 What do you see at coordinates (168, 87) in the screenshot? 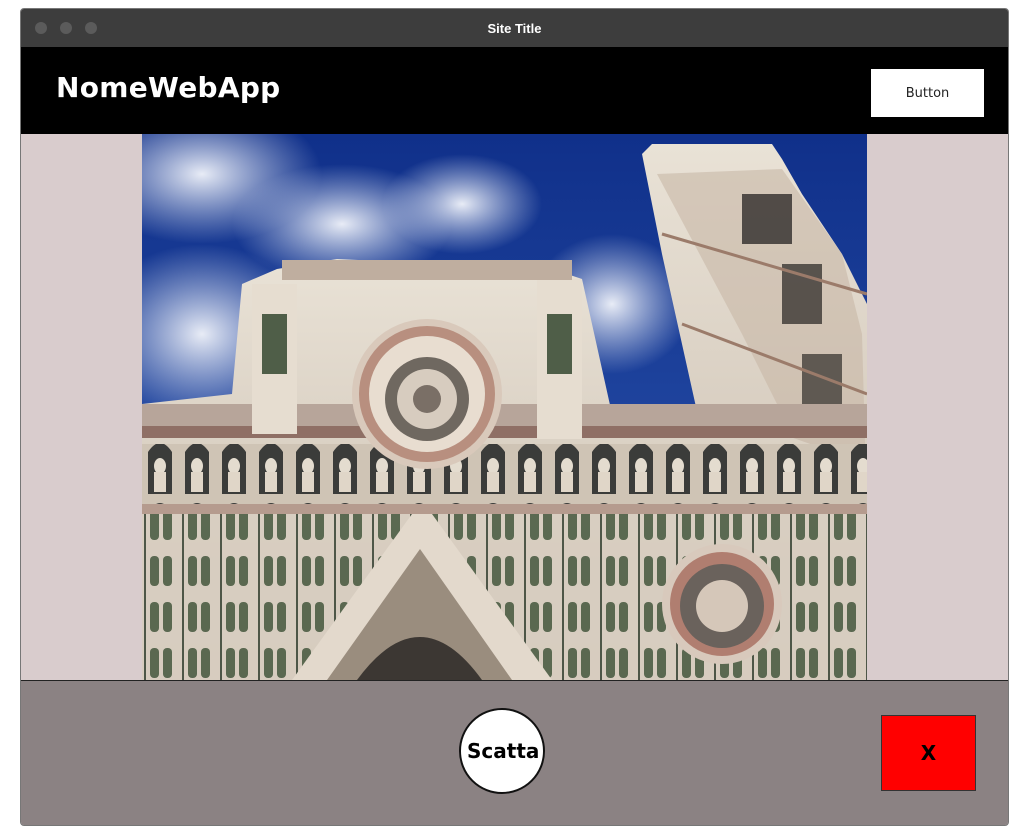
I see `app-brand: NomeWebApp` at bounding box center [168, 87].